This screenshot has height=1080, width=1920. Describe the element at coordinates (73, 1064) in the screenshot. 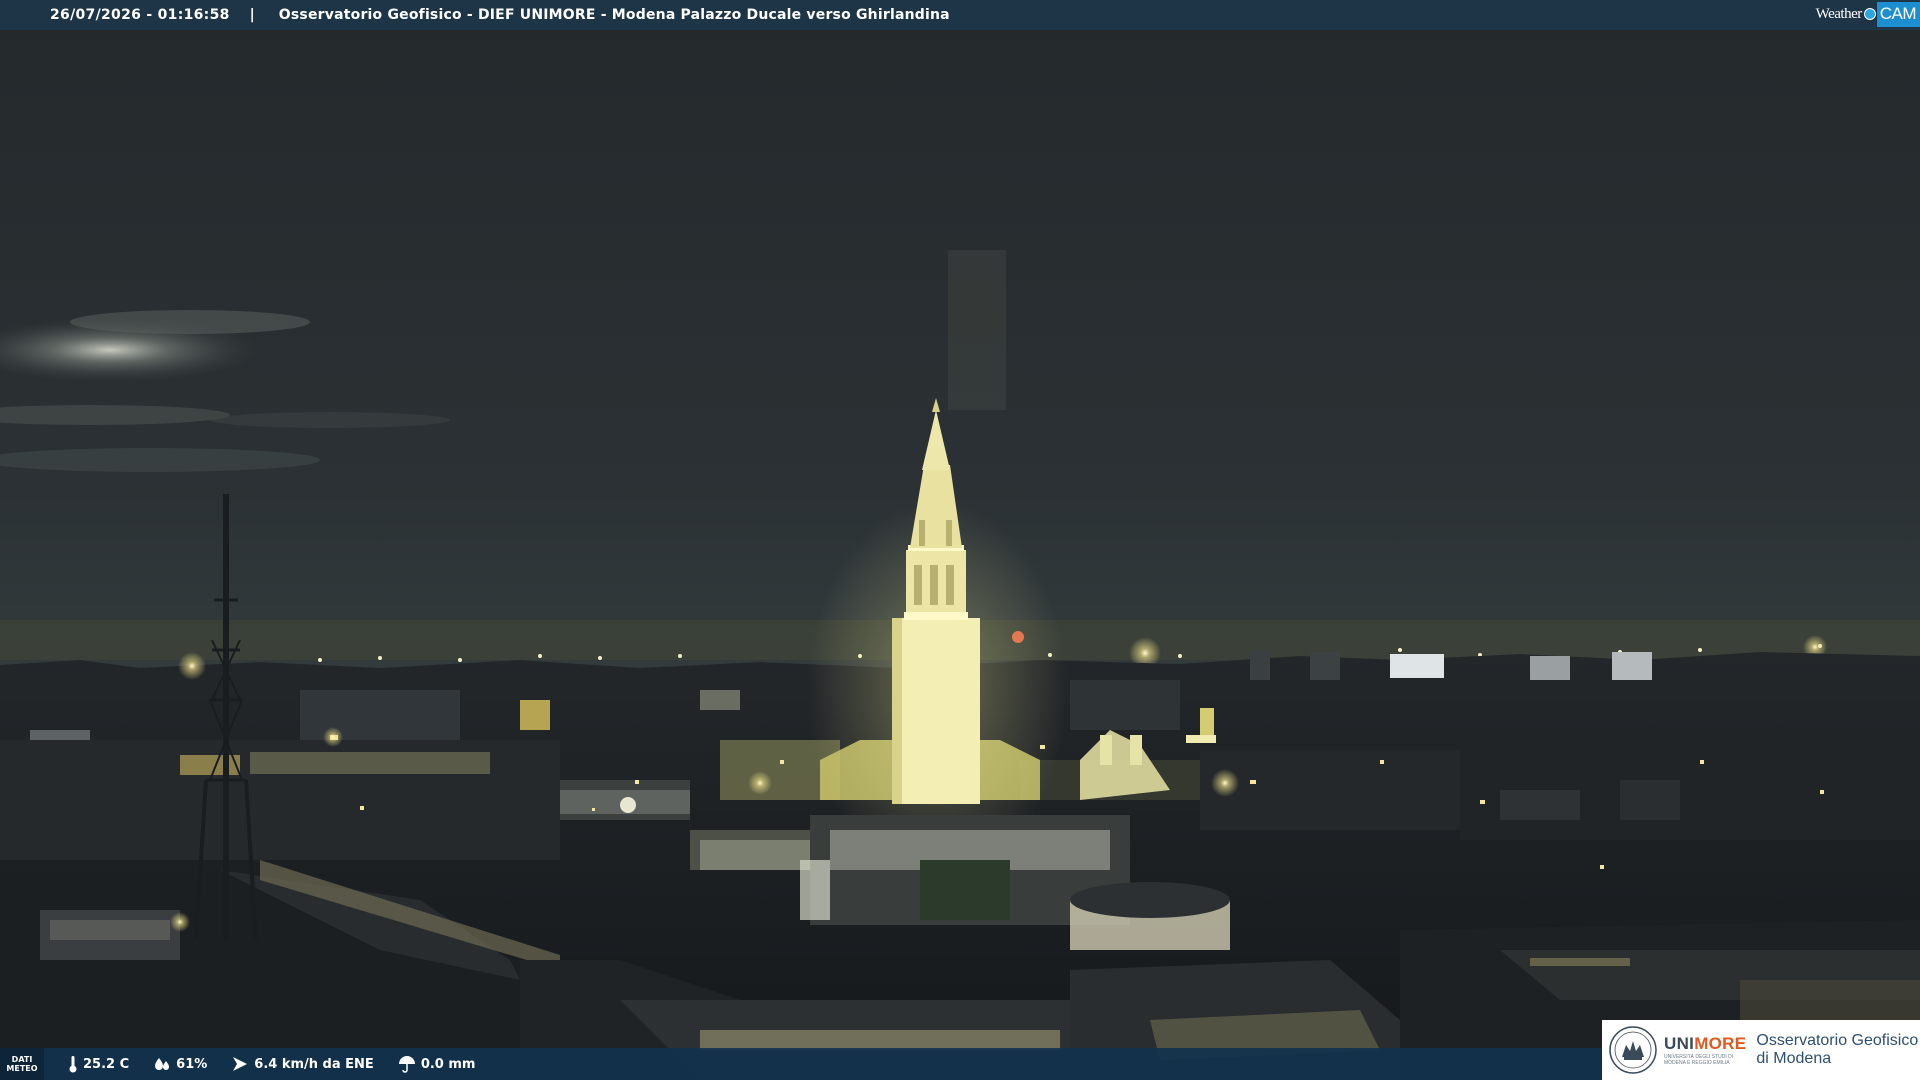

I see `thermometer-icon` at that location.